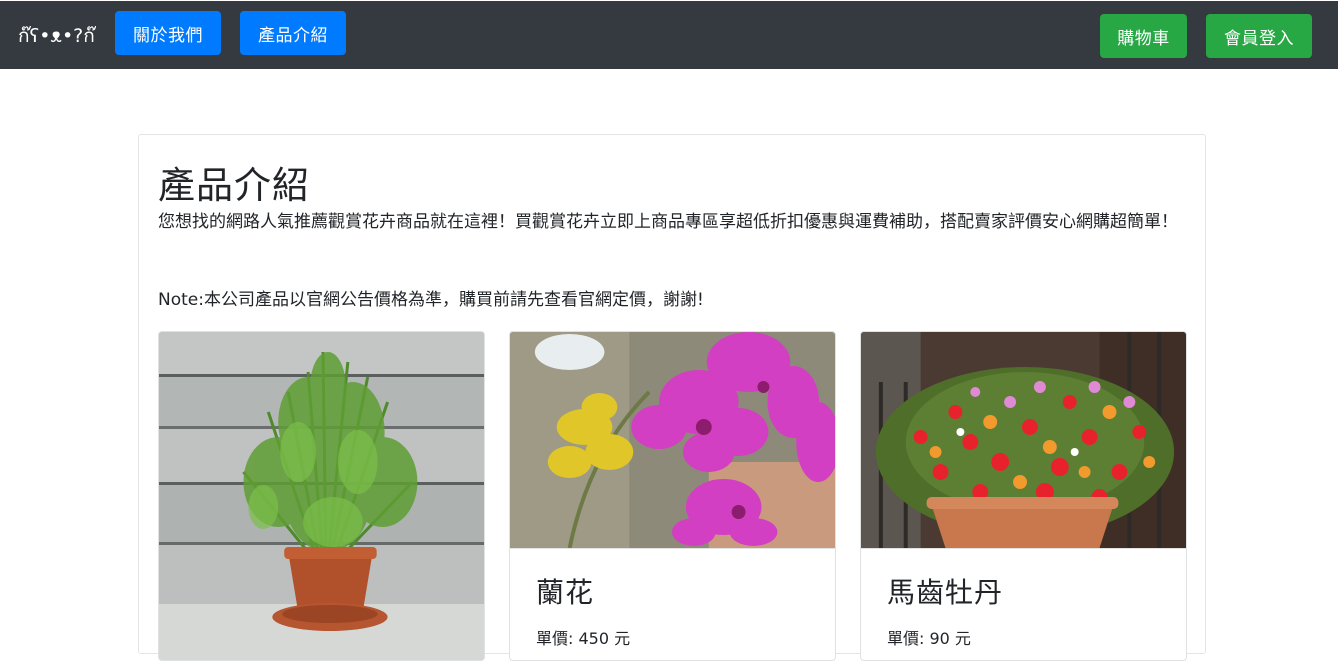 The image size is (1338, 661). What do you see at coordinates (431, 300) in the screenshot?
I see `price-note: Note:本公司產品以官網公告價格為準，購買前請先查看官網定價，謝謝!` at bounding box center [431, 300].